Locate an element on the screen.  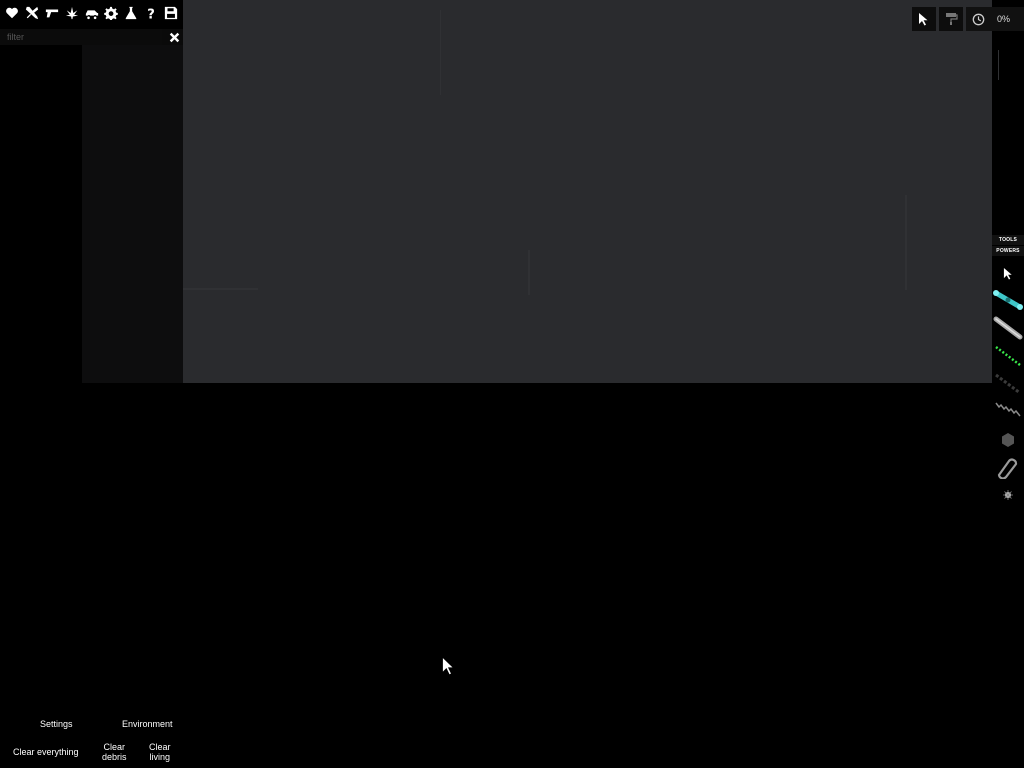
tool-elastic is located at coordinates (1008, 412).